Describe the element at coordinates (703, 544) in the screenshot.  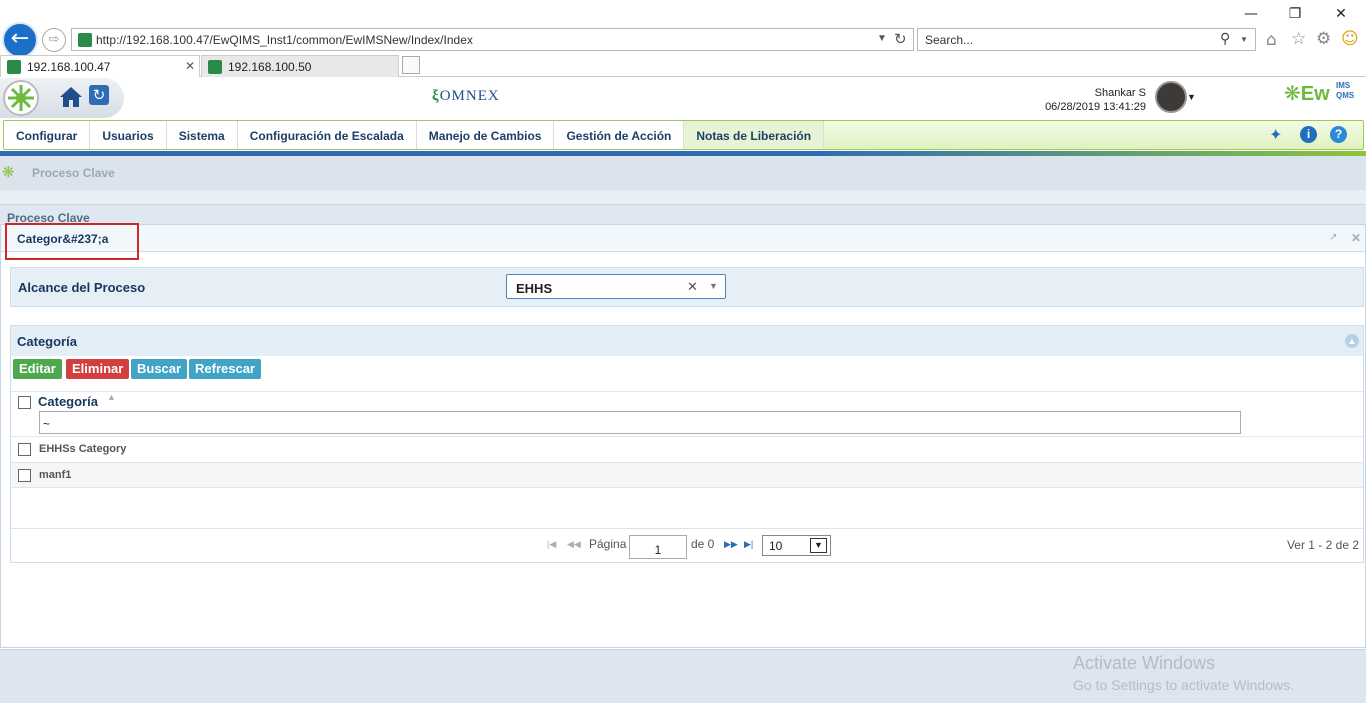
I see `page-count-label: de 0` at that location.